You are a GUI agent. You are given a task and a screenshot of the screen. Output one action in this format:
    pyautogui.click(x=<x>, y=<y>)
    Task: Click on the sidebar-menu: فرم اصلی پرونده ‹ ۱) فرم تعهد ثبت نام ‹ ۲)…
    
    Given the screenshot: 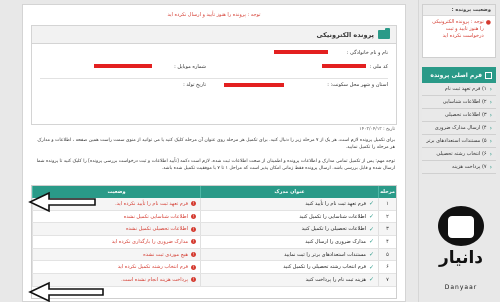 What is the action you would take?
    pyautogui.click(x=459, y=120)
    